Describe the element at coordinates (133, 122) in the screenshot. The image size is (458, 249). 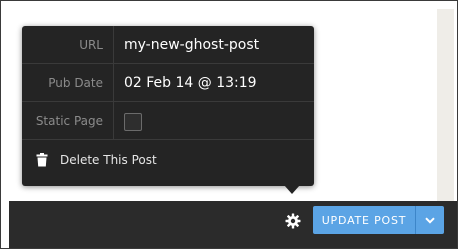
I see `static-page-checkbox` at that location.